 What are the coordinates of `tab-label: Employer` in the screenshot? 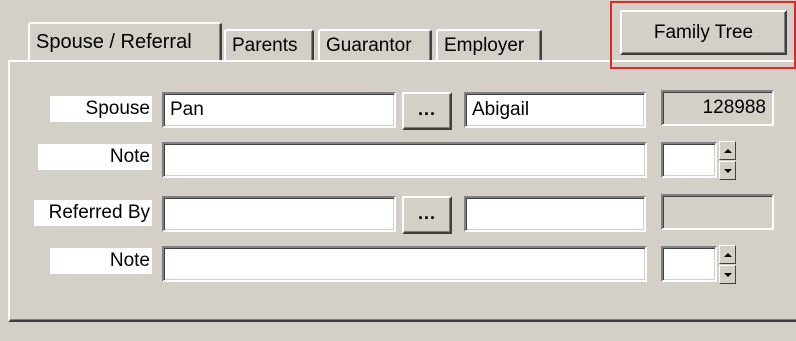 It's located at (484, 45).